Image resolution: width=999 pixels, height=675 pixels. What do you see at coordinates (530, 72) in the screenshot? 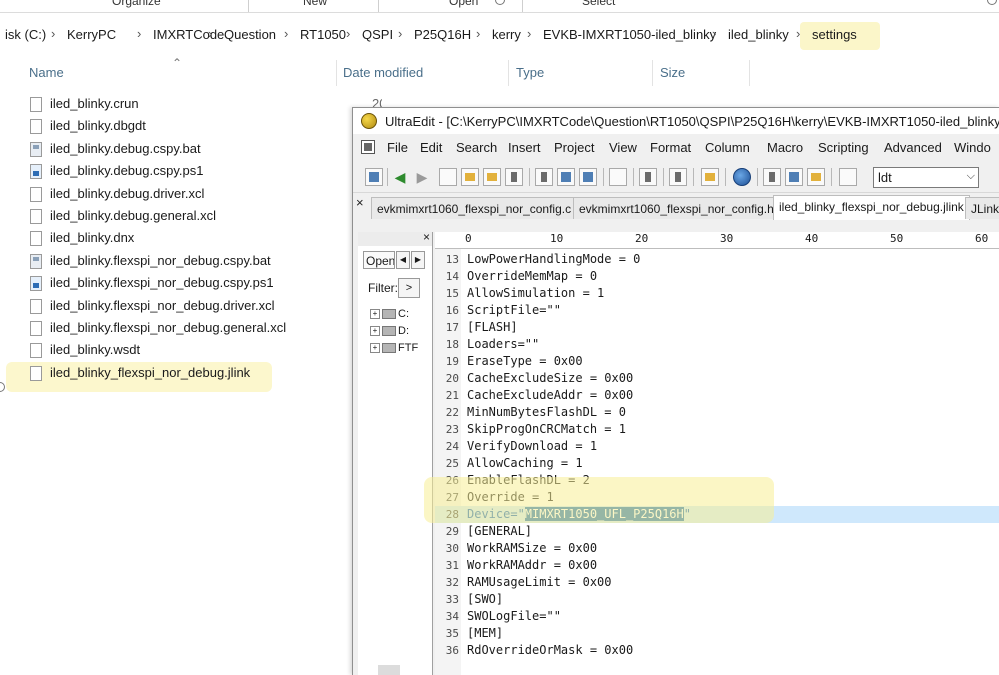
I see `column-type: Type` at bounding box center [530, 72].